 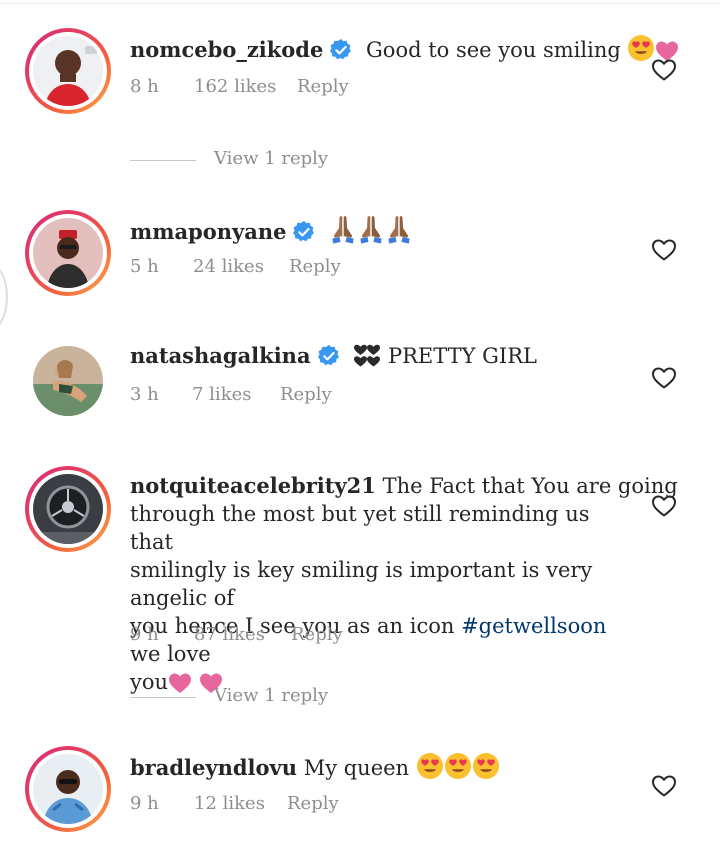 What do you see at coordinates (170, 654) in the screenshot?
I see `comment-text-segment: we love` at bounding box center [170, 654].